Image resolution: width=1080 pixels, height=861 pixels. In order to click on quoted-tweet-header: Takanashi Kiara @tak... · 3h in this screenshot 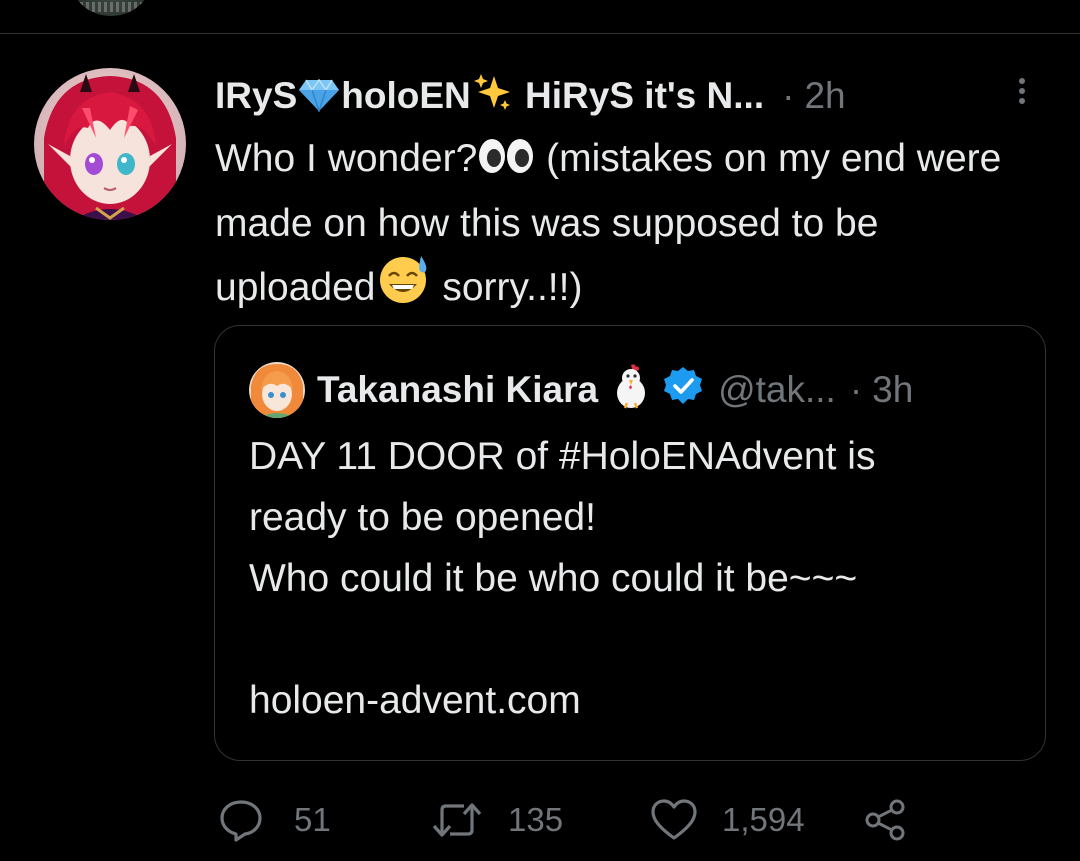, I will do `click(581, 390)`.